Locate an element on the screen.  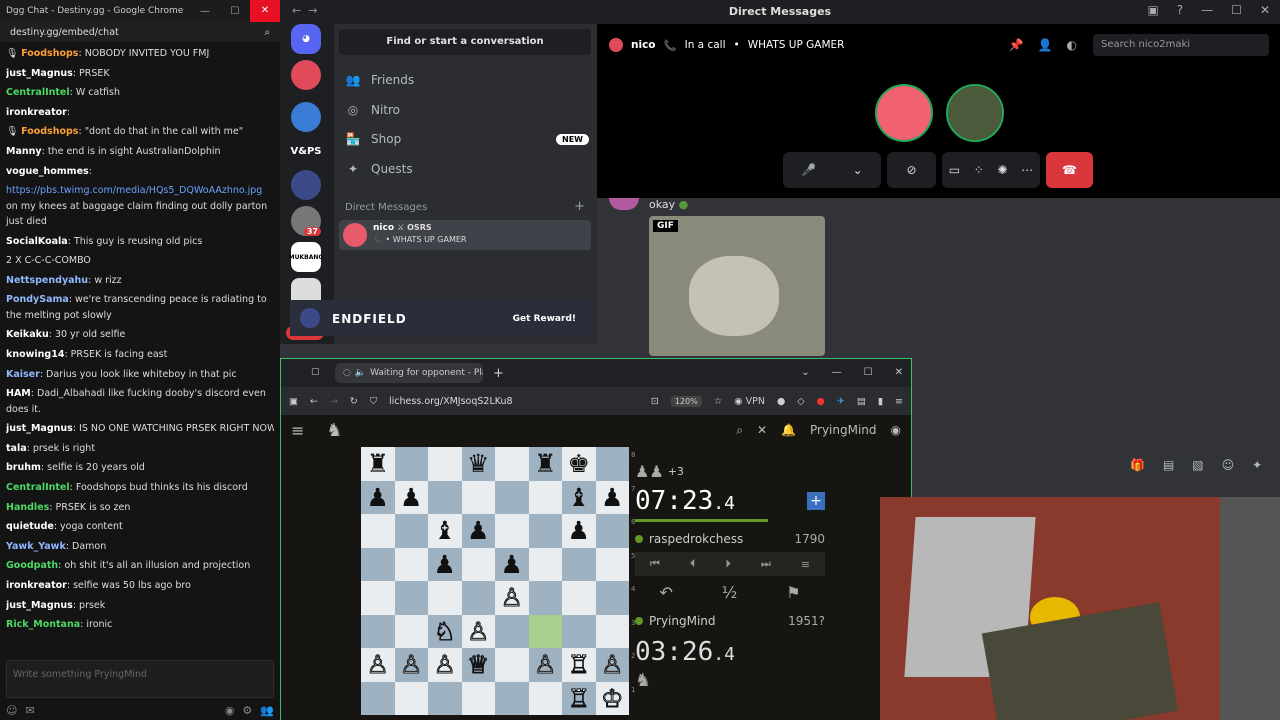
chat-username: Kaiser is located at coordinates (23, 374).